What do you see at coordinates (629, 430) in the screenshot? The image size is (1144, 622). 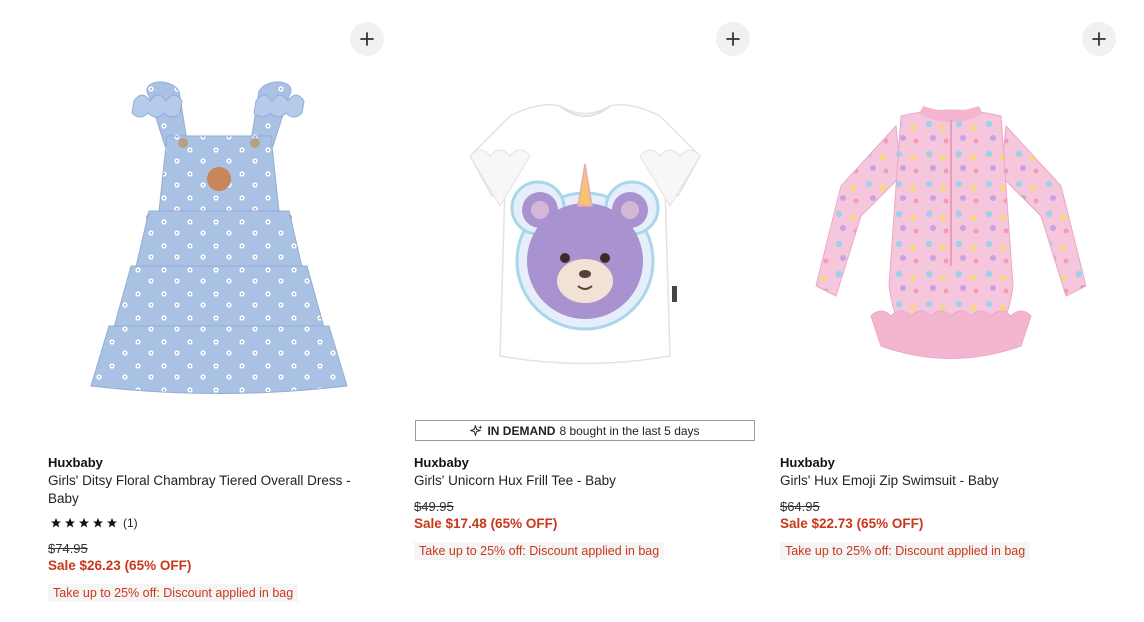 I see `badge-text: 8 bought in the last 5 days` at bounding box center [629, 430].